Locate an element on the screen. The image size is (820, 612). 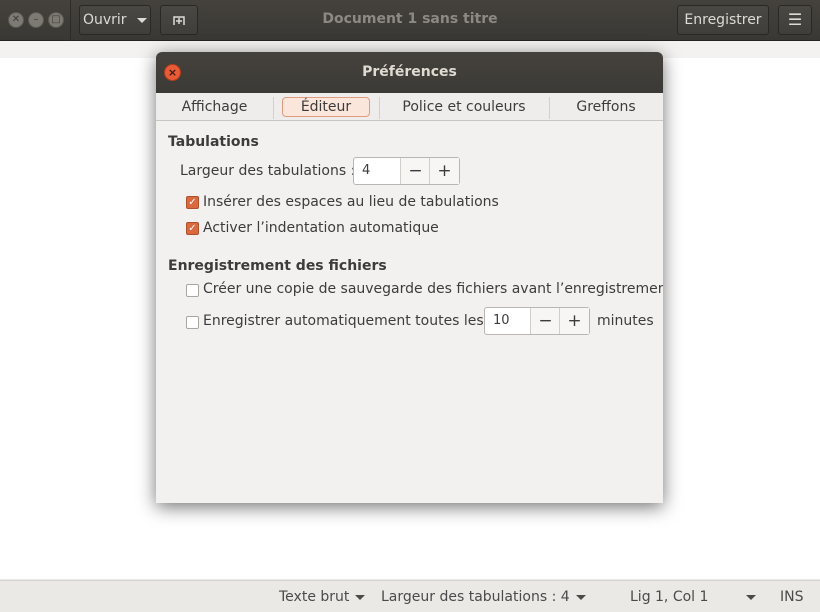
cursor-position-dropdown is located at coordinates (748, 597).